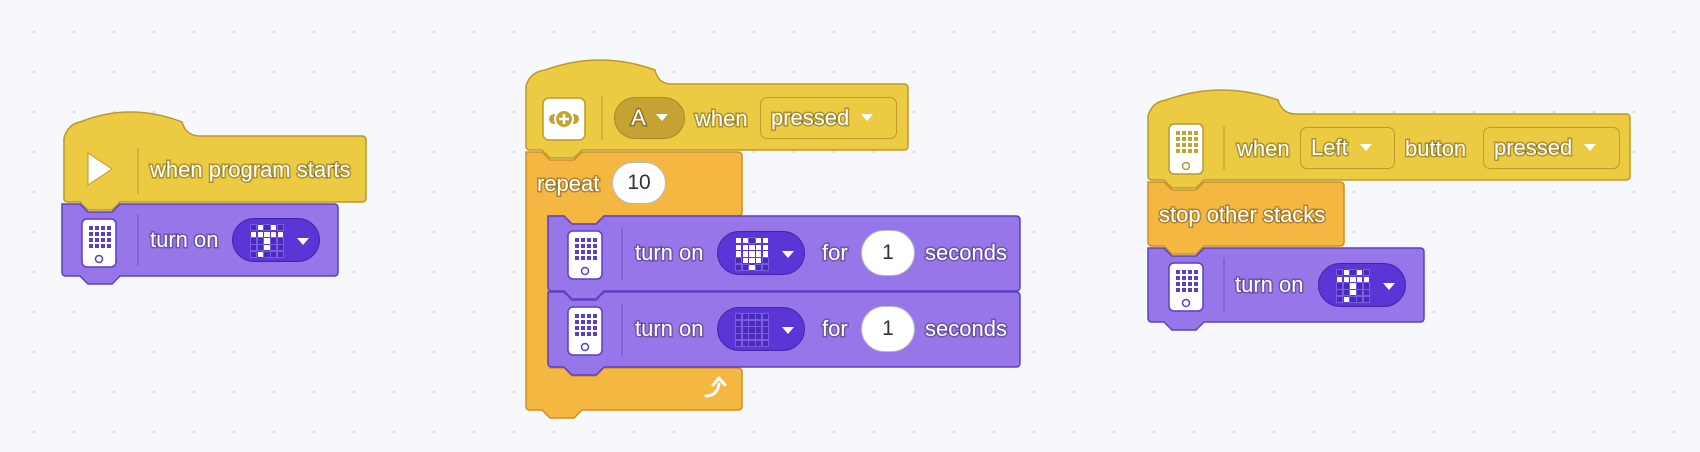  I want to click on button-label: button, so click(1435, 149).